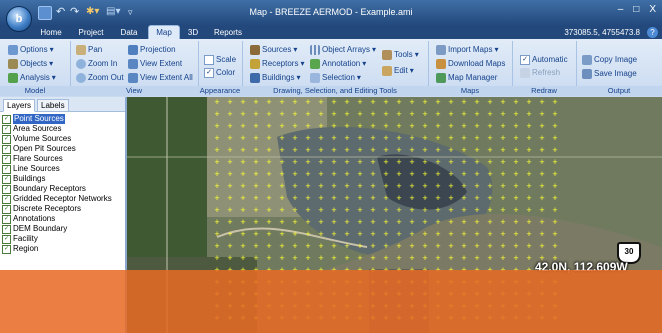 The height and width of the screenshot is (333, 662). Describe the element at coordinates (19, 19) in the screenshot. I see `application-menu-button: b` at that location.